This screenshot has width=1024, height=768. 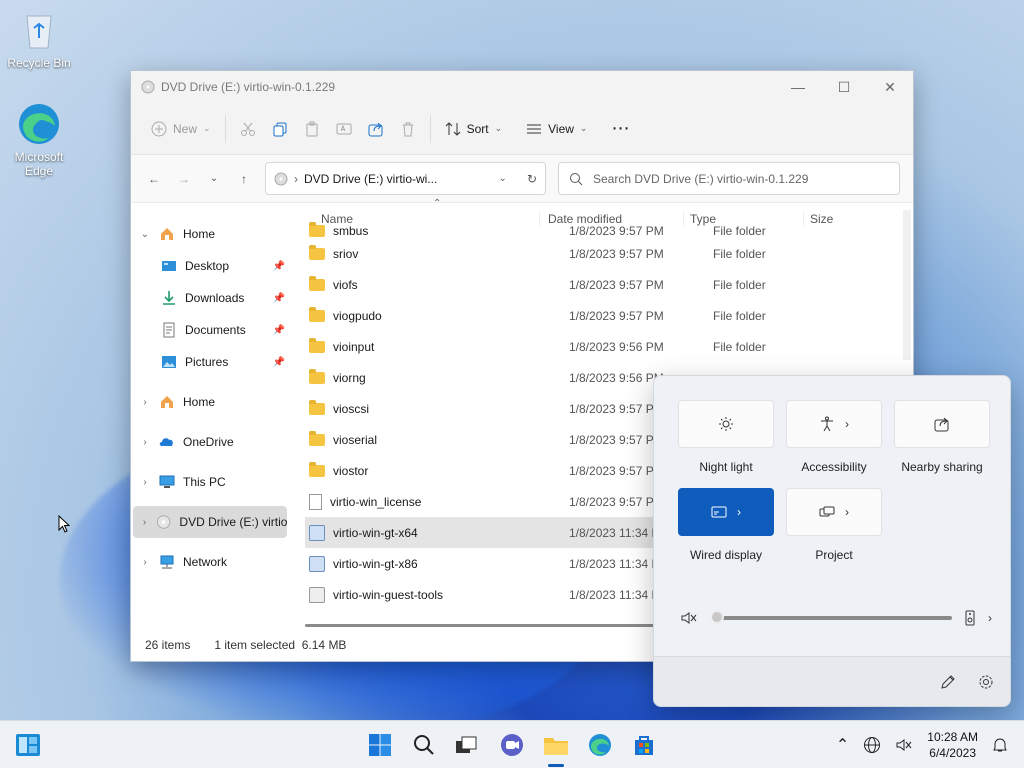 I want to click on cast-icon, so click(x=719, y=512).